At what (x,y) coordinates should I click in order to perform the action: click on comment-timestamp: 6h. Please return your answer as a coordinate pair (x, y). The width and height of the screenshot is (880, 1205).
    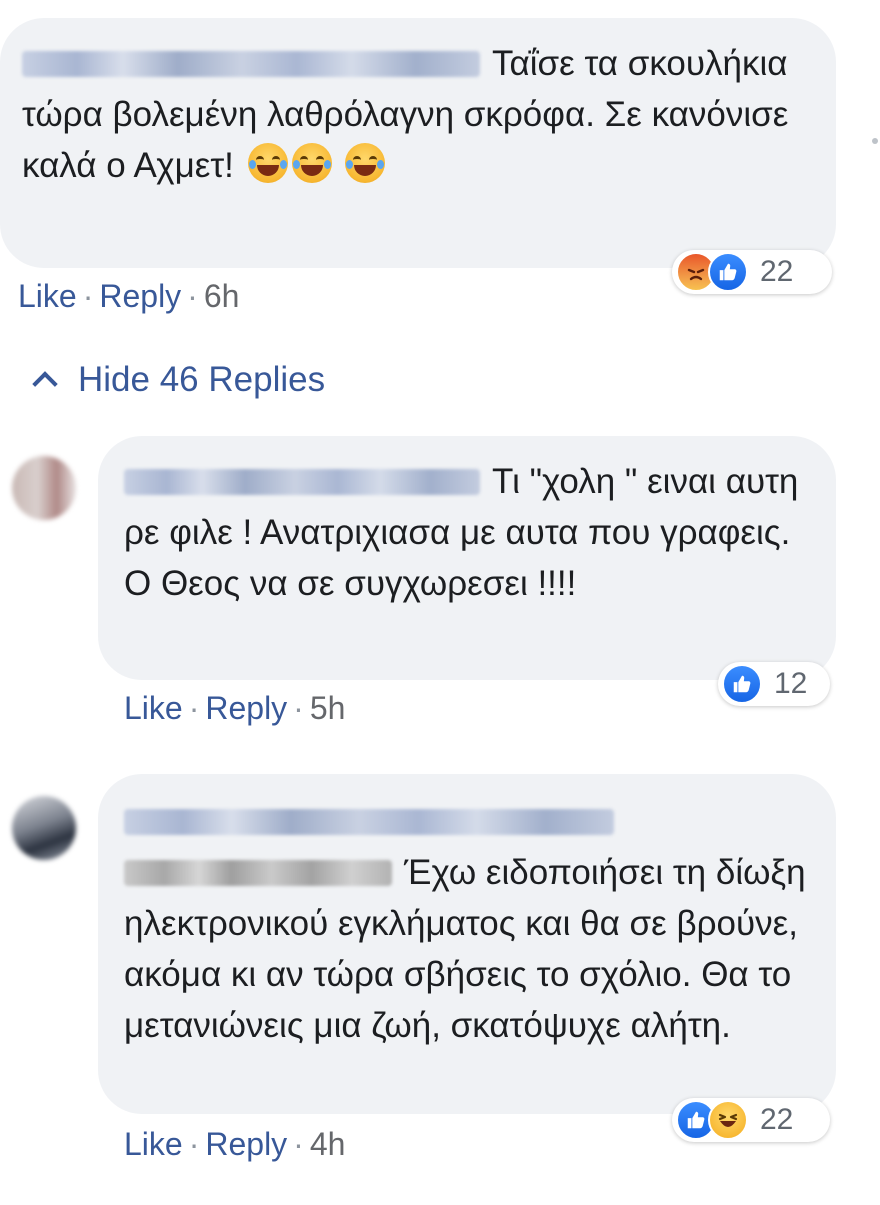
    Looking at the image, I should click on (222, 296).